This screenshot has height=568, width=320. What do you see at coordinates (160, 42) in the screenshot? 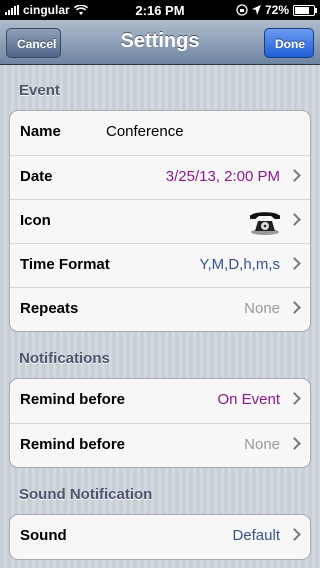
I see `navigation-bar: Cancel Settings Done` at bounding box center [160, 42].